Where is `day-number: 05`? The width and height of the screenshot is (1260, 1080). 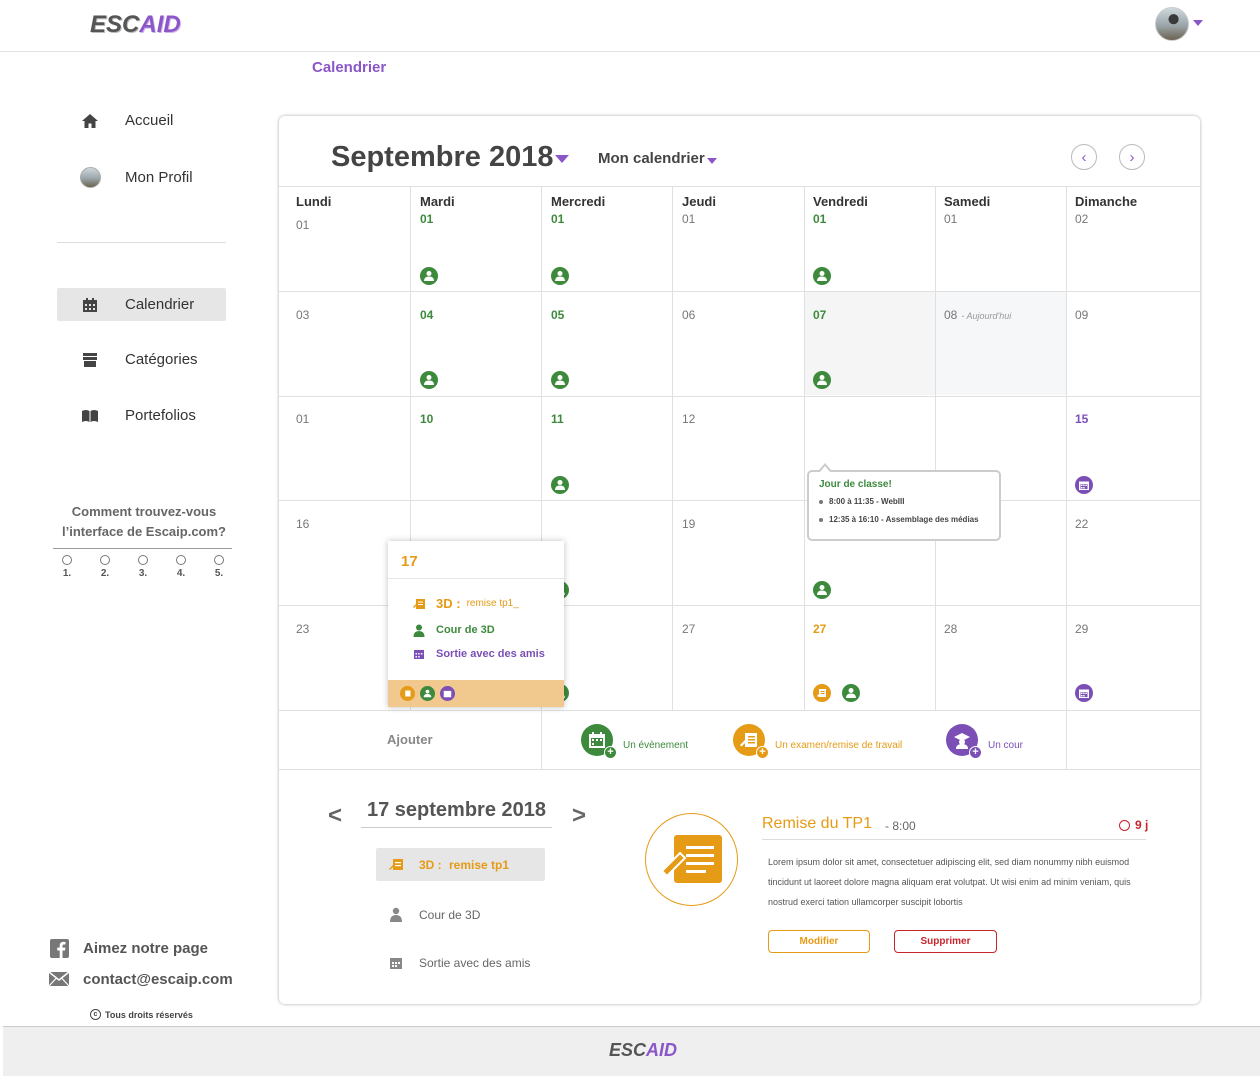
day-number: 05 is located at coordinates (557, 315).